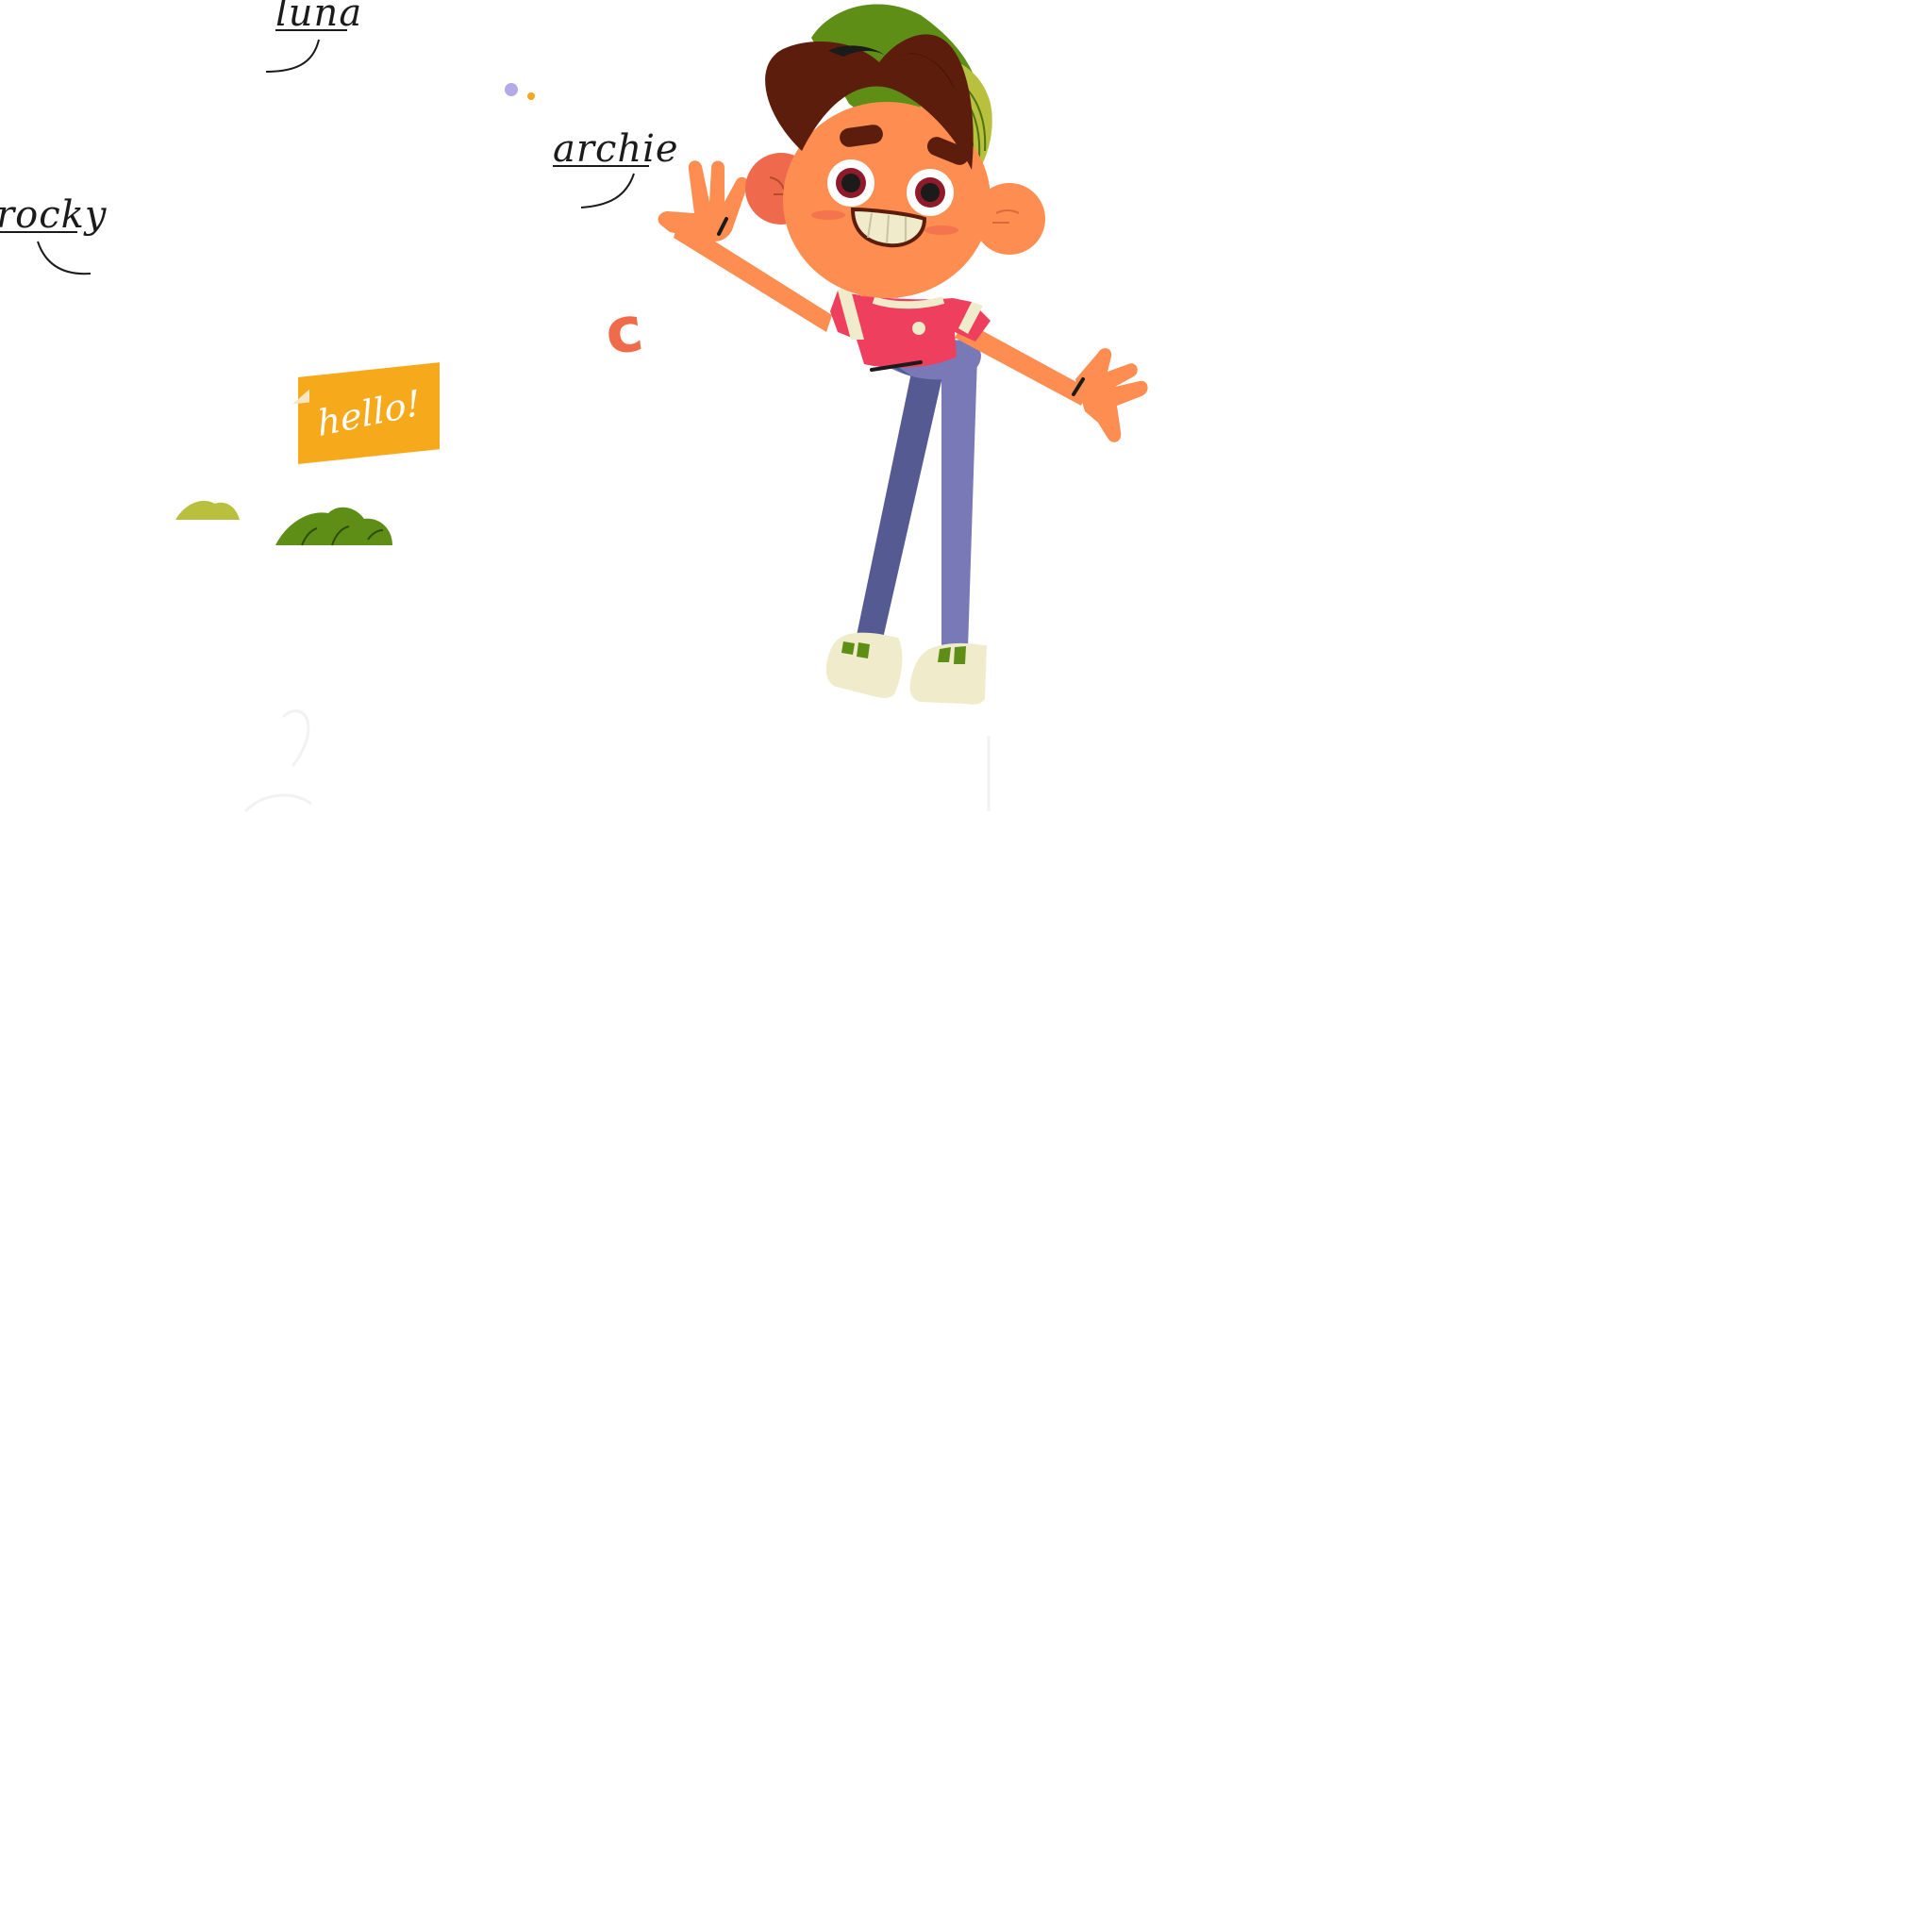 The height and width of the screenshot is (1932, 1932). I want to click on hello-text: hello!, so click(369, 413).